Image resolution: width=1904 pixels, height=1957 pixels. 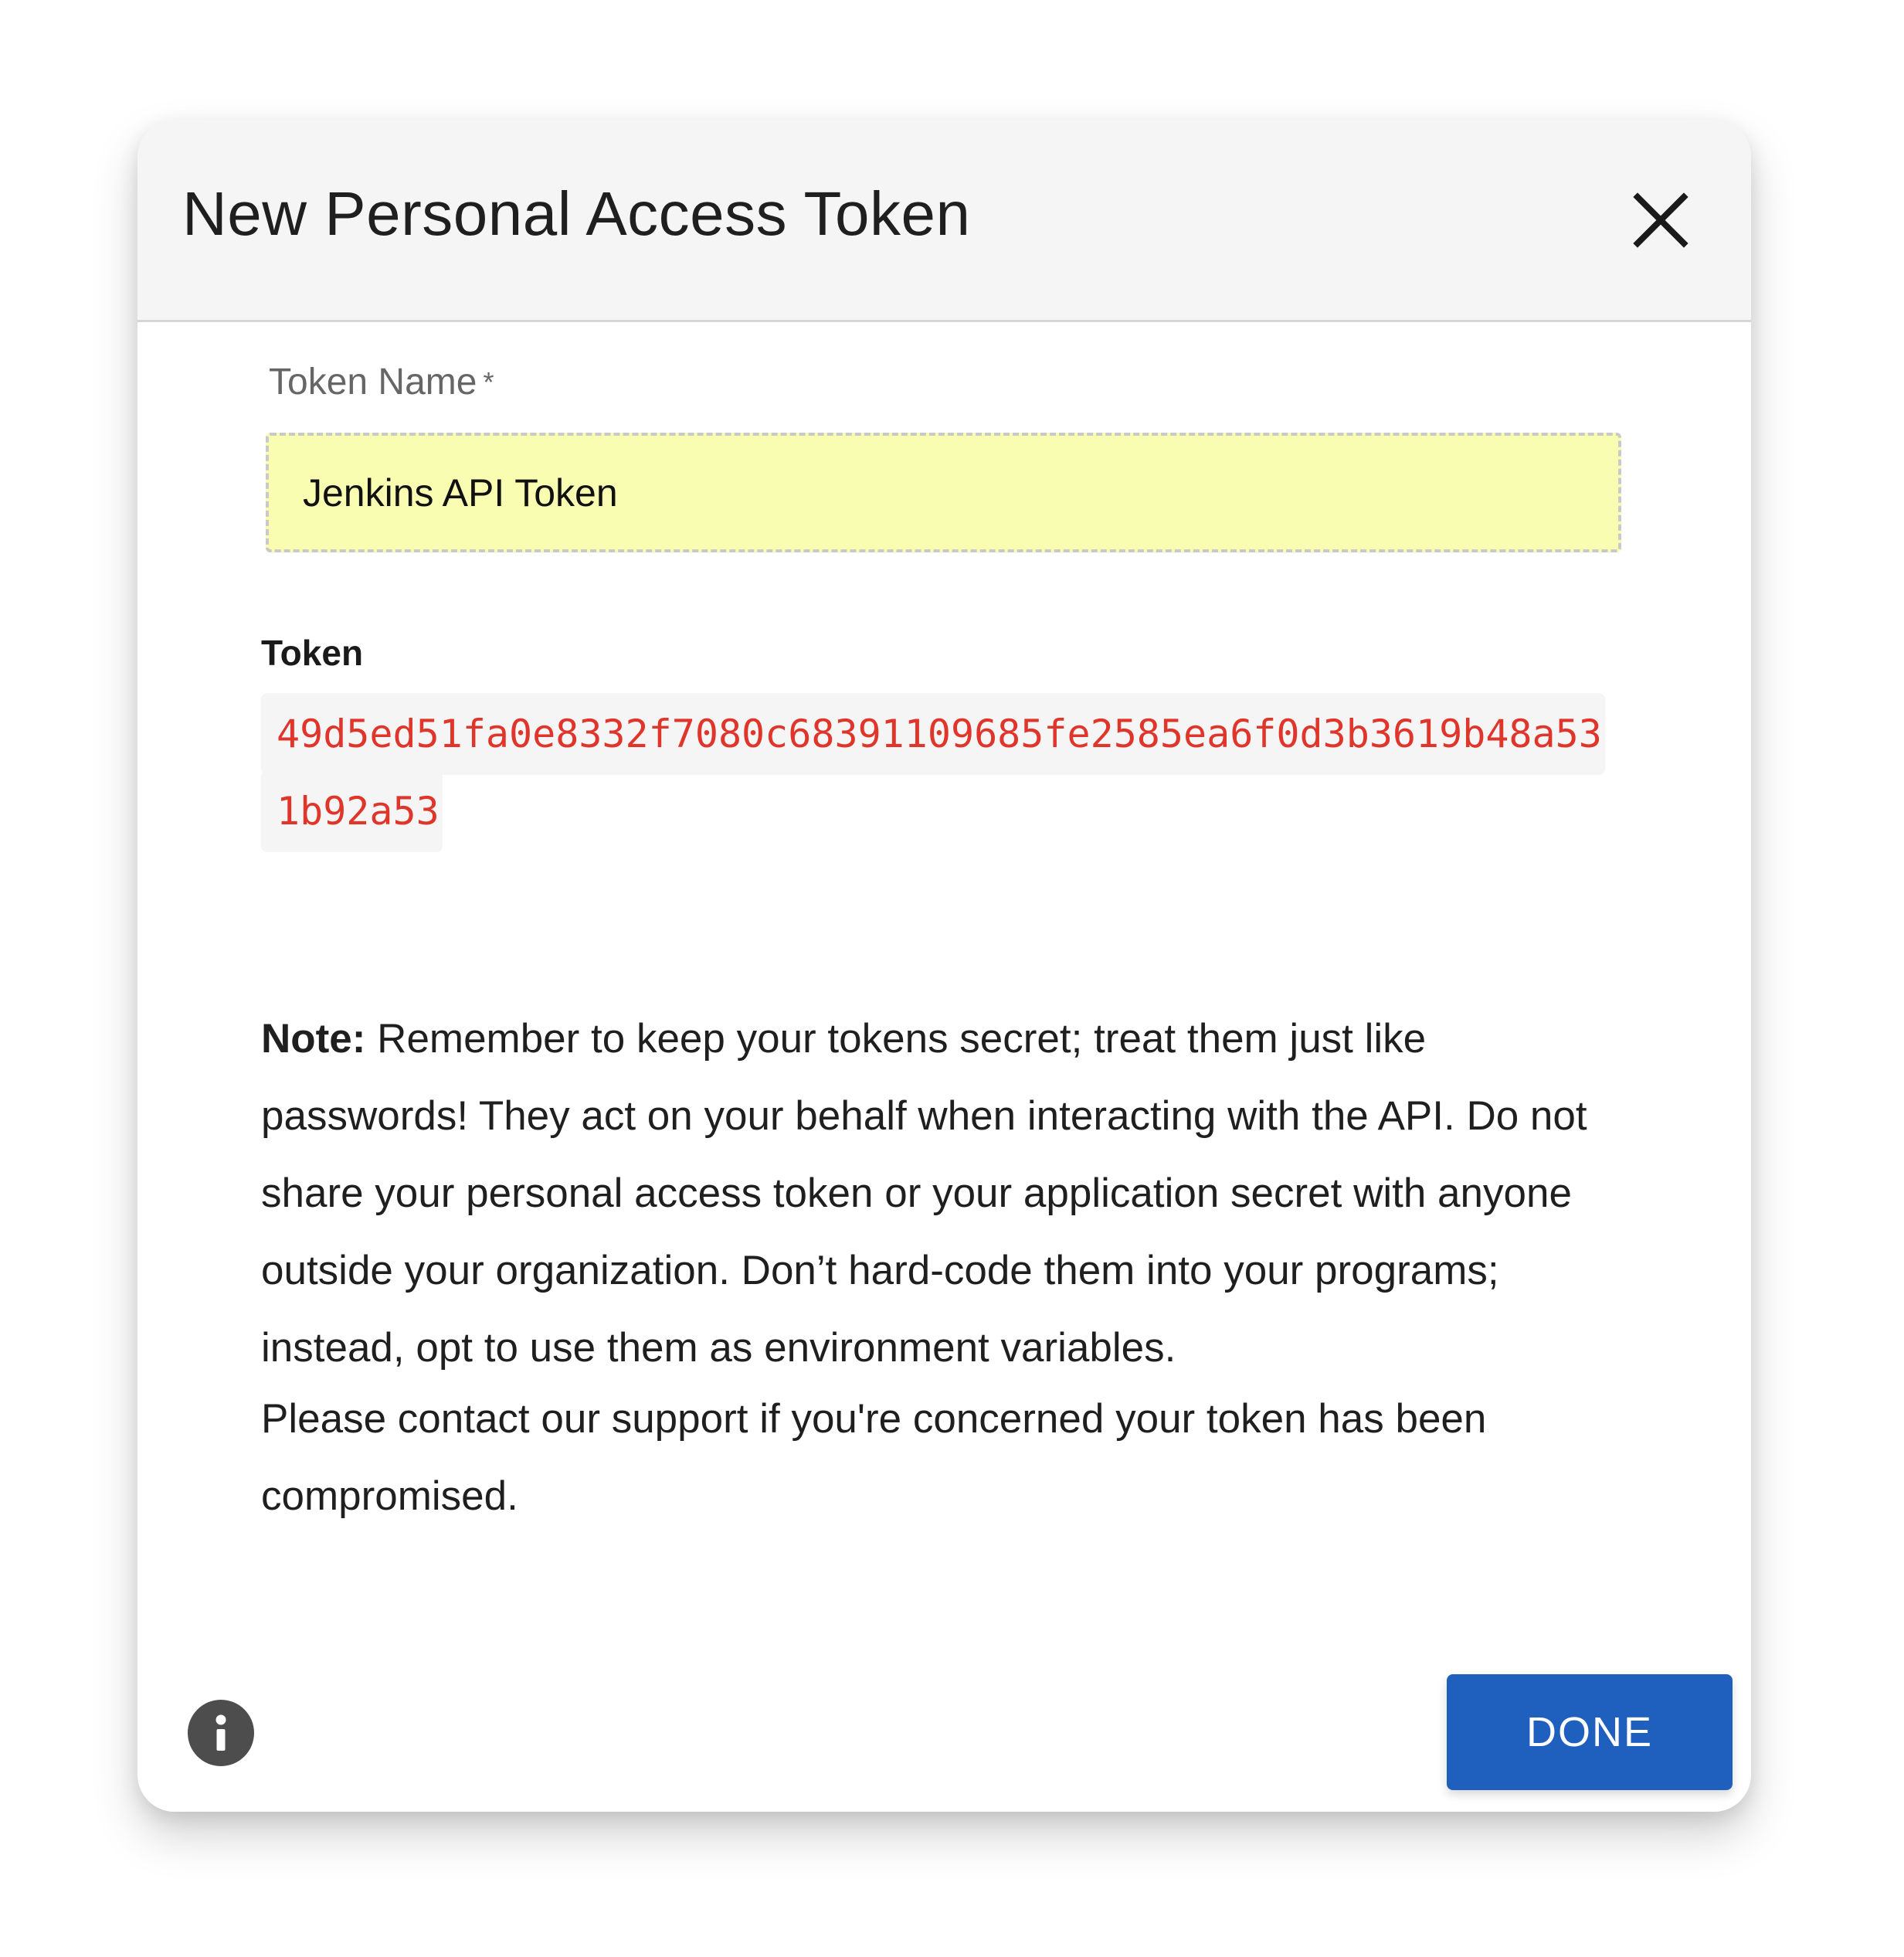 I want to click on dialog-title: New Personal Access Token, so click(x=576, y=213).